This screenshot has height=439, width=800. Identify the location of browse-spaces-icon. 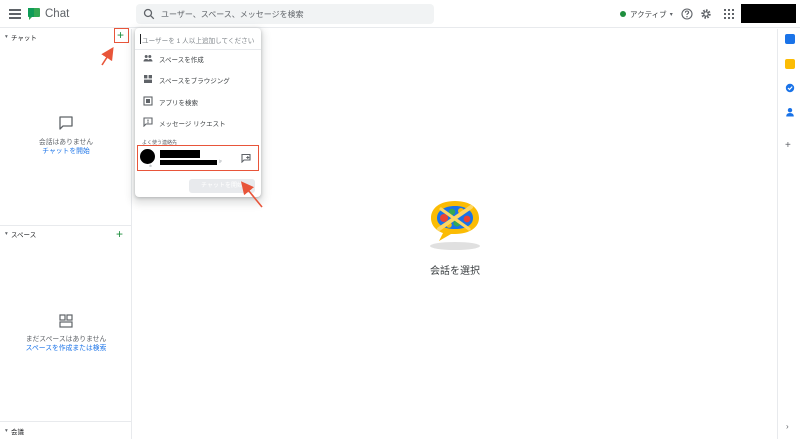
(148, 79).